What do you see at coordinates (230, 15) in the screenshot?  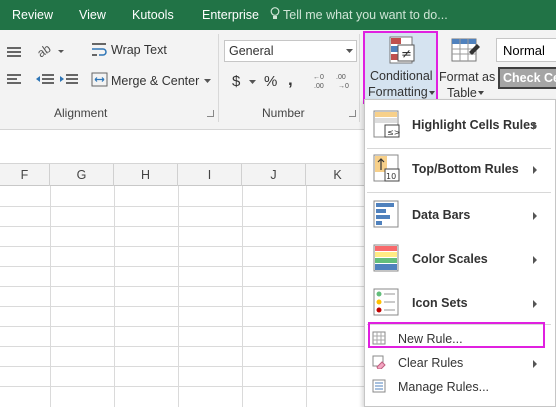 I see `tab-enterprise: Enterprise` at bounding box center [230, 15].